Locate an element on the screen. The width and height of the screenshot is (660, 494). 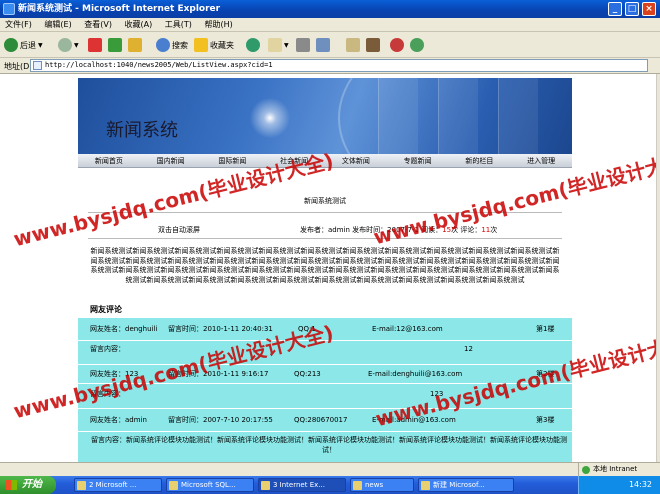
comment-content-label: 留言内容： is located at coordinates (107, 394).